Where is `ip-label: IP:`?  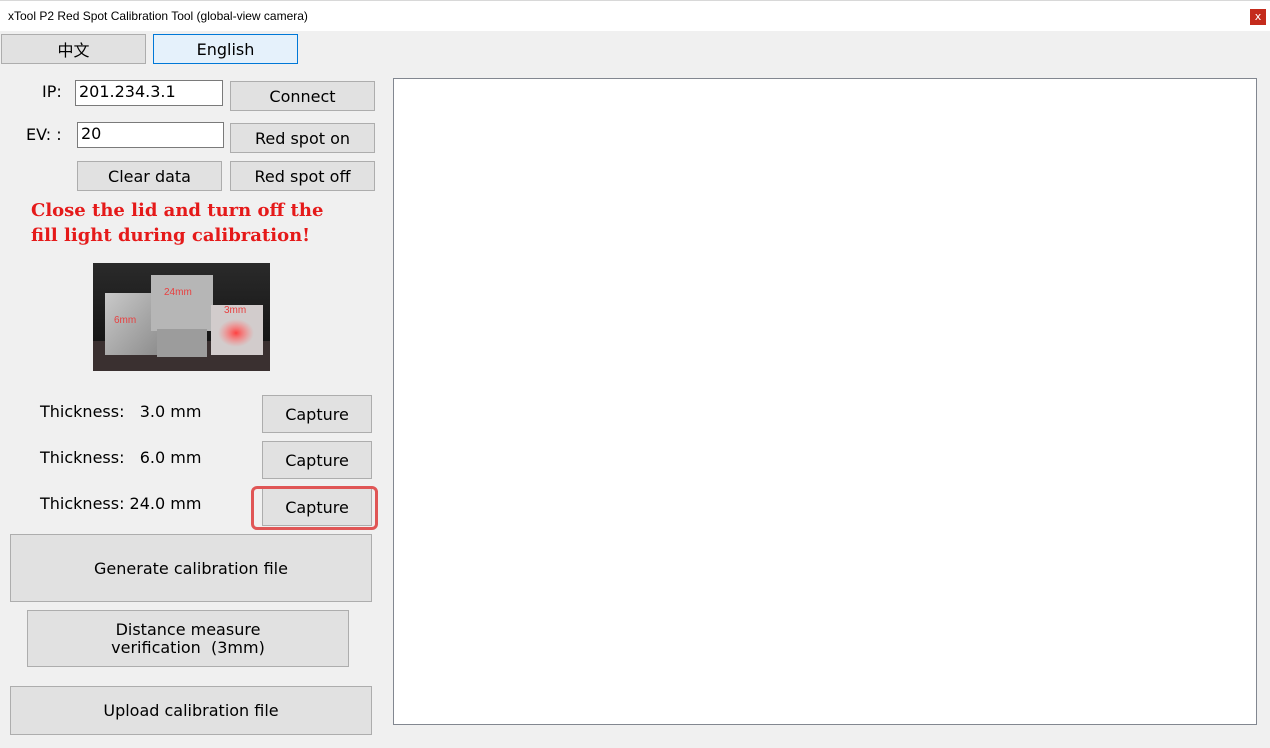 ip-label: IP: is located at coordinates (52, 91).